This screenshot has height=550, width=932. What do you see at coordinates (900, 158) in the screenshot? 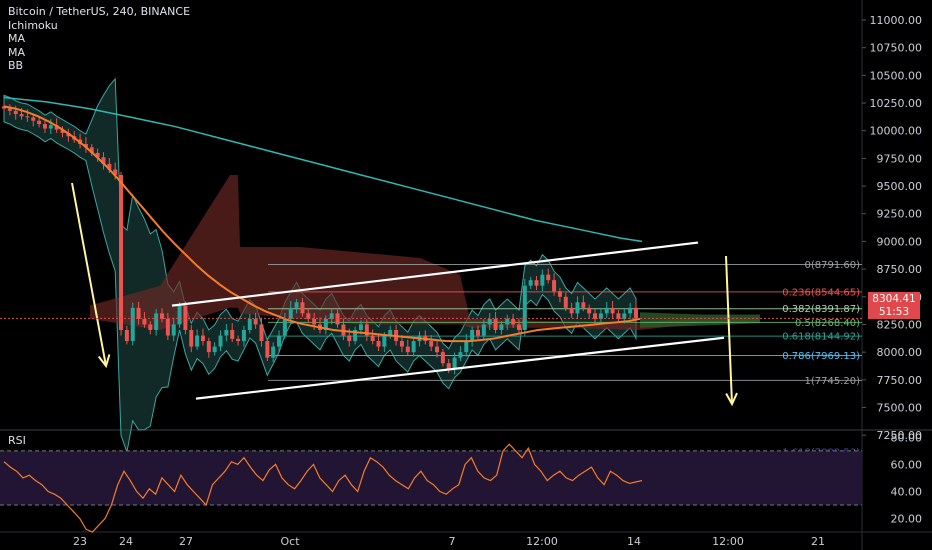
I see `price-tick-label: 9750.00` at bounding box center [900, 158].